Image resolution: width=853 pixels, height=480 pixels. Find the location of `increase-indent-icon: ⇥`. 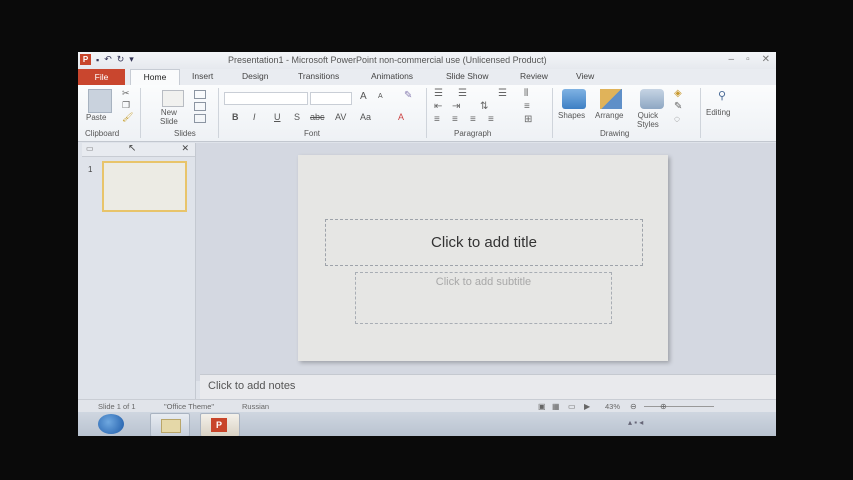

increase-indent-icon: ⇥ is located at coordinates (456, 106).